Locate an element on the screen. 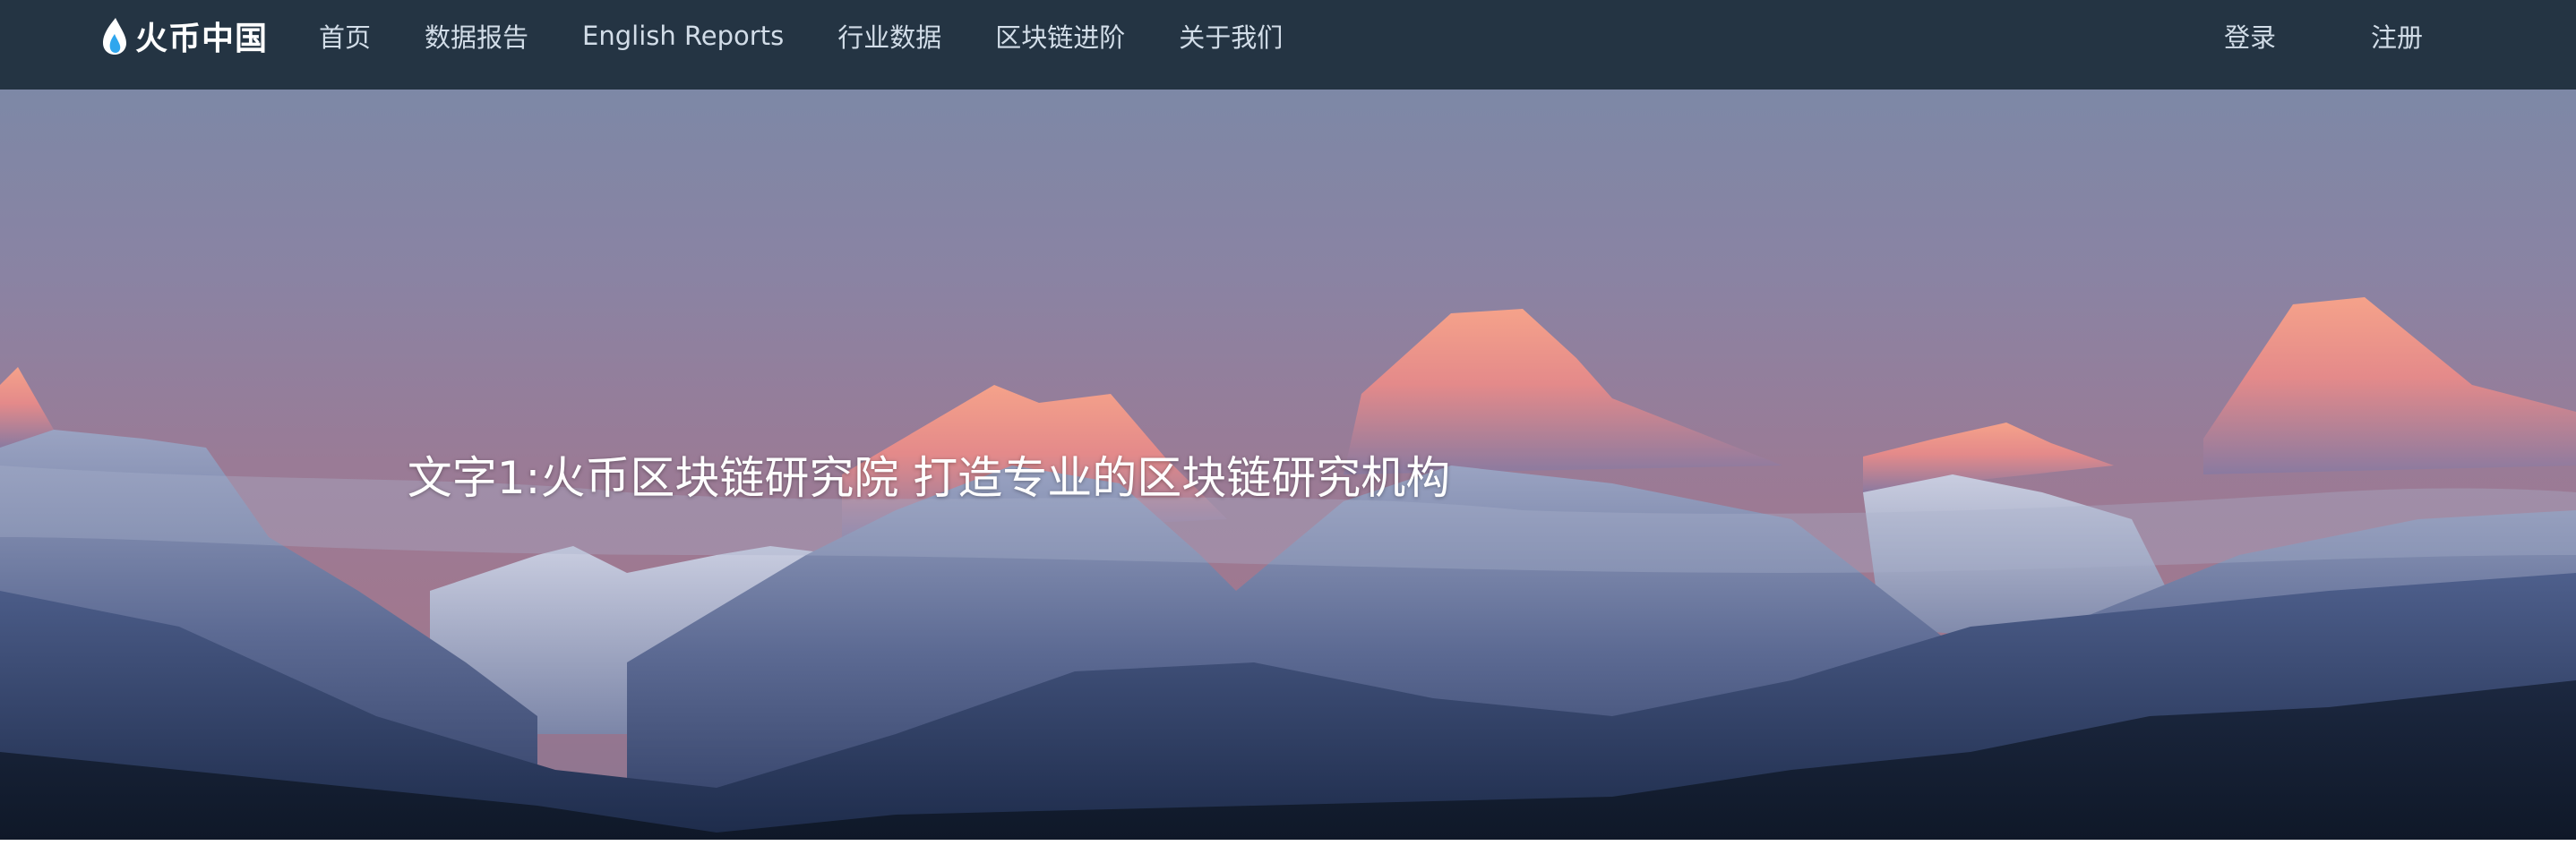 The height and width of the screenshot is (854, 2576). nav-industry-data: 行业数据 is located at coordinates (889, 36).